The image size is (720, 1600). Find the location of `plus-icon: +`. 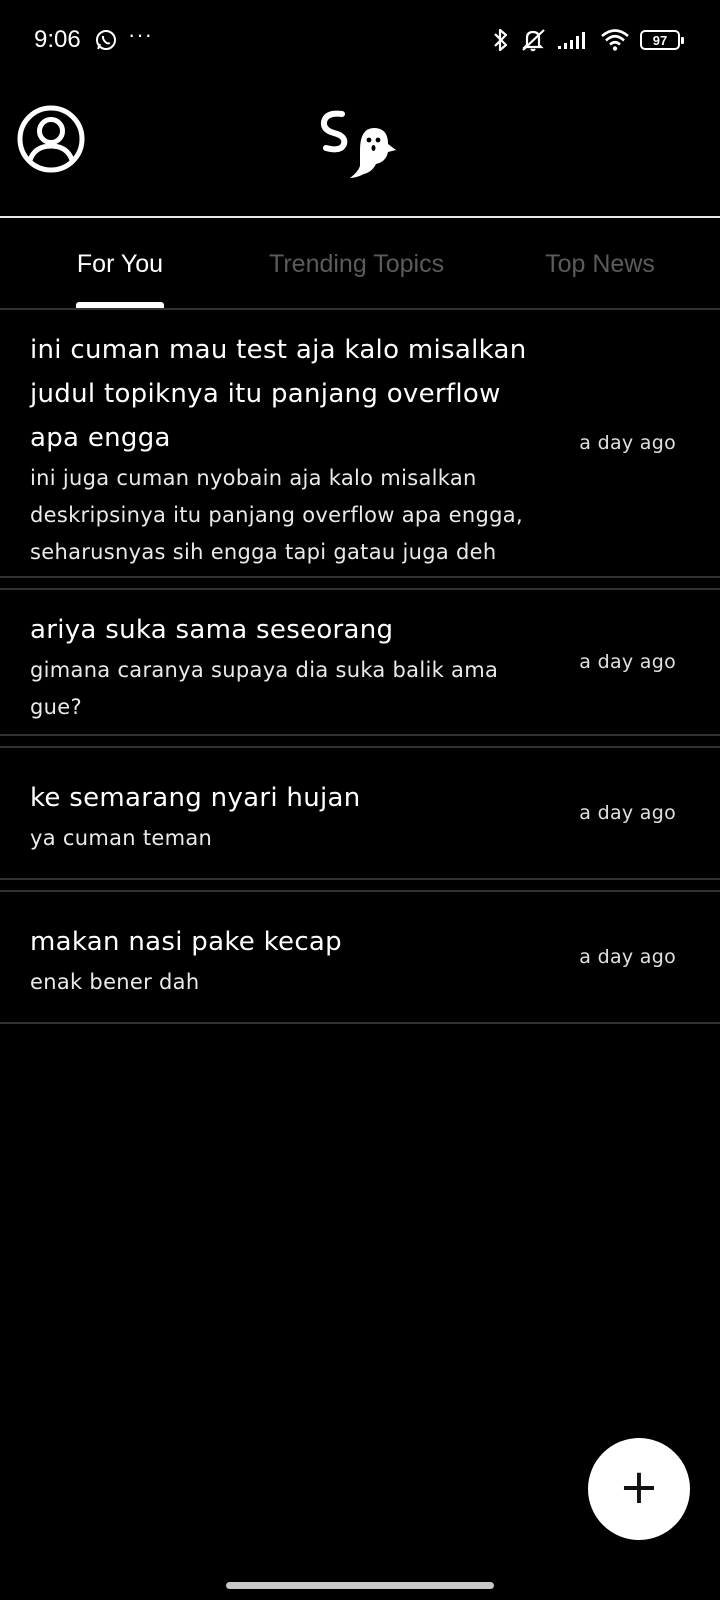

plus-icon: + is located at coordinates (639, 1487).